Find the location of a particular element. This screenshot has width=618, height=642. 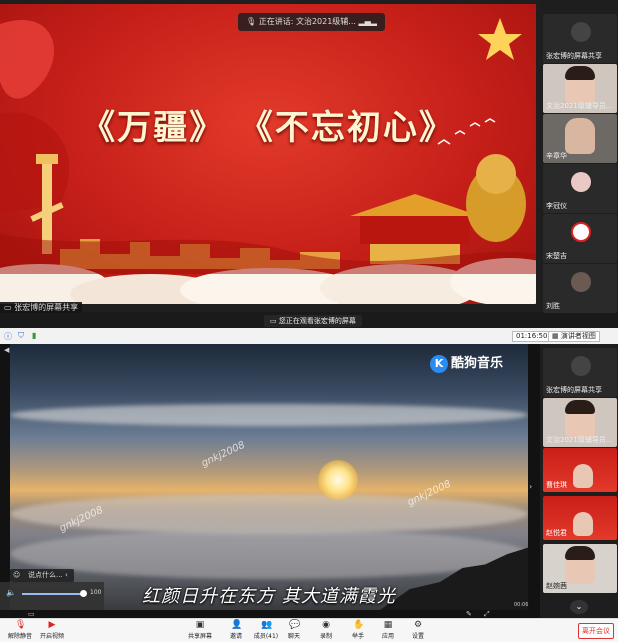

viewing-notice: ▭ 您正在观看张宏博的屏幕 is located at coordinates (313, 321).